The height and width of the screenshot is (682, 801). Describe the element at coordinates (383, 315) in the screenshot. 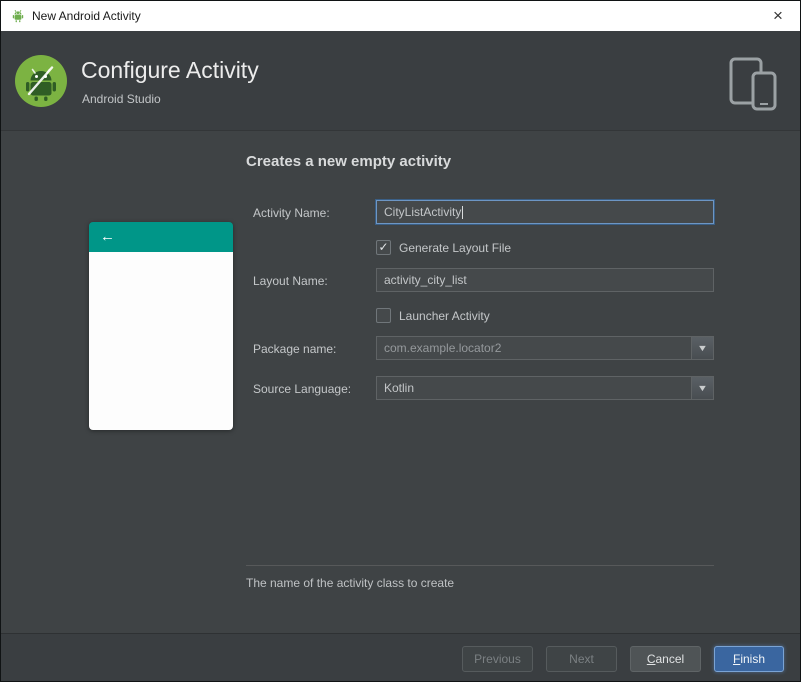

I see `launcher-activity-checkbox` at that location.